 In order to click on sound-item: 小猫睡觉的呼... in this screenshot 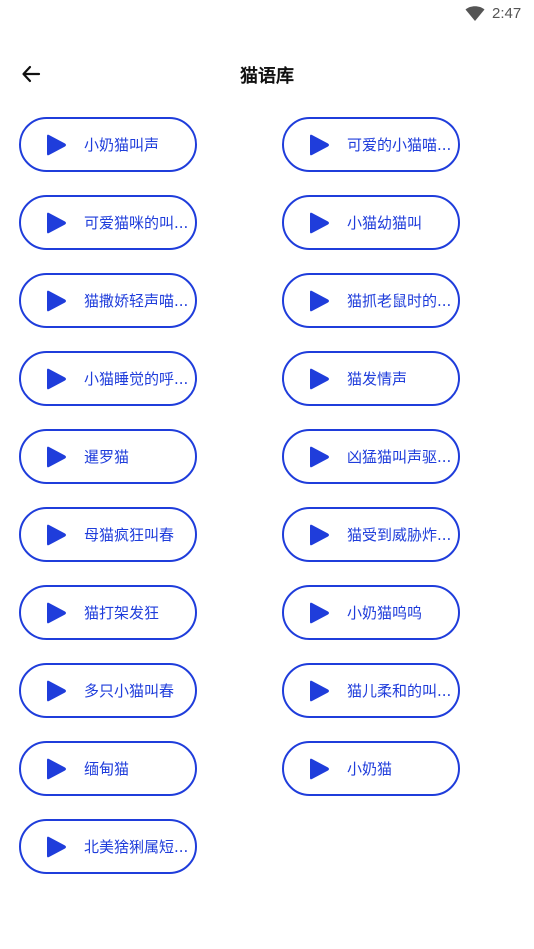, I will do `click(108, 378)`.